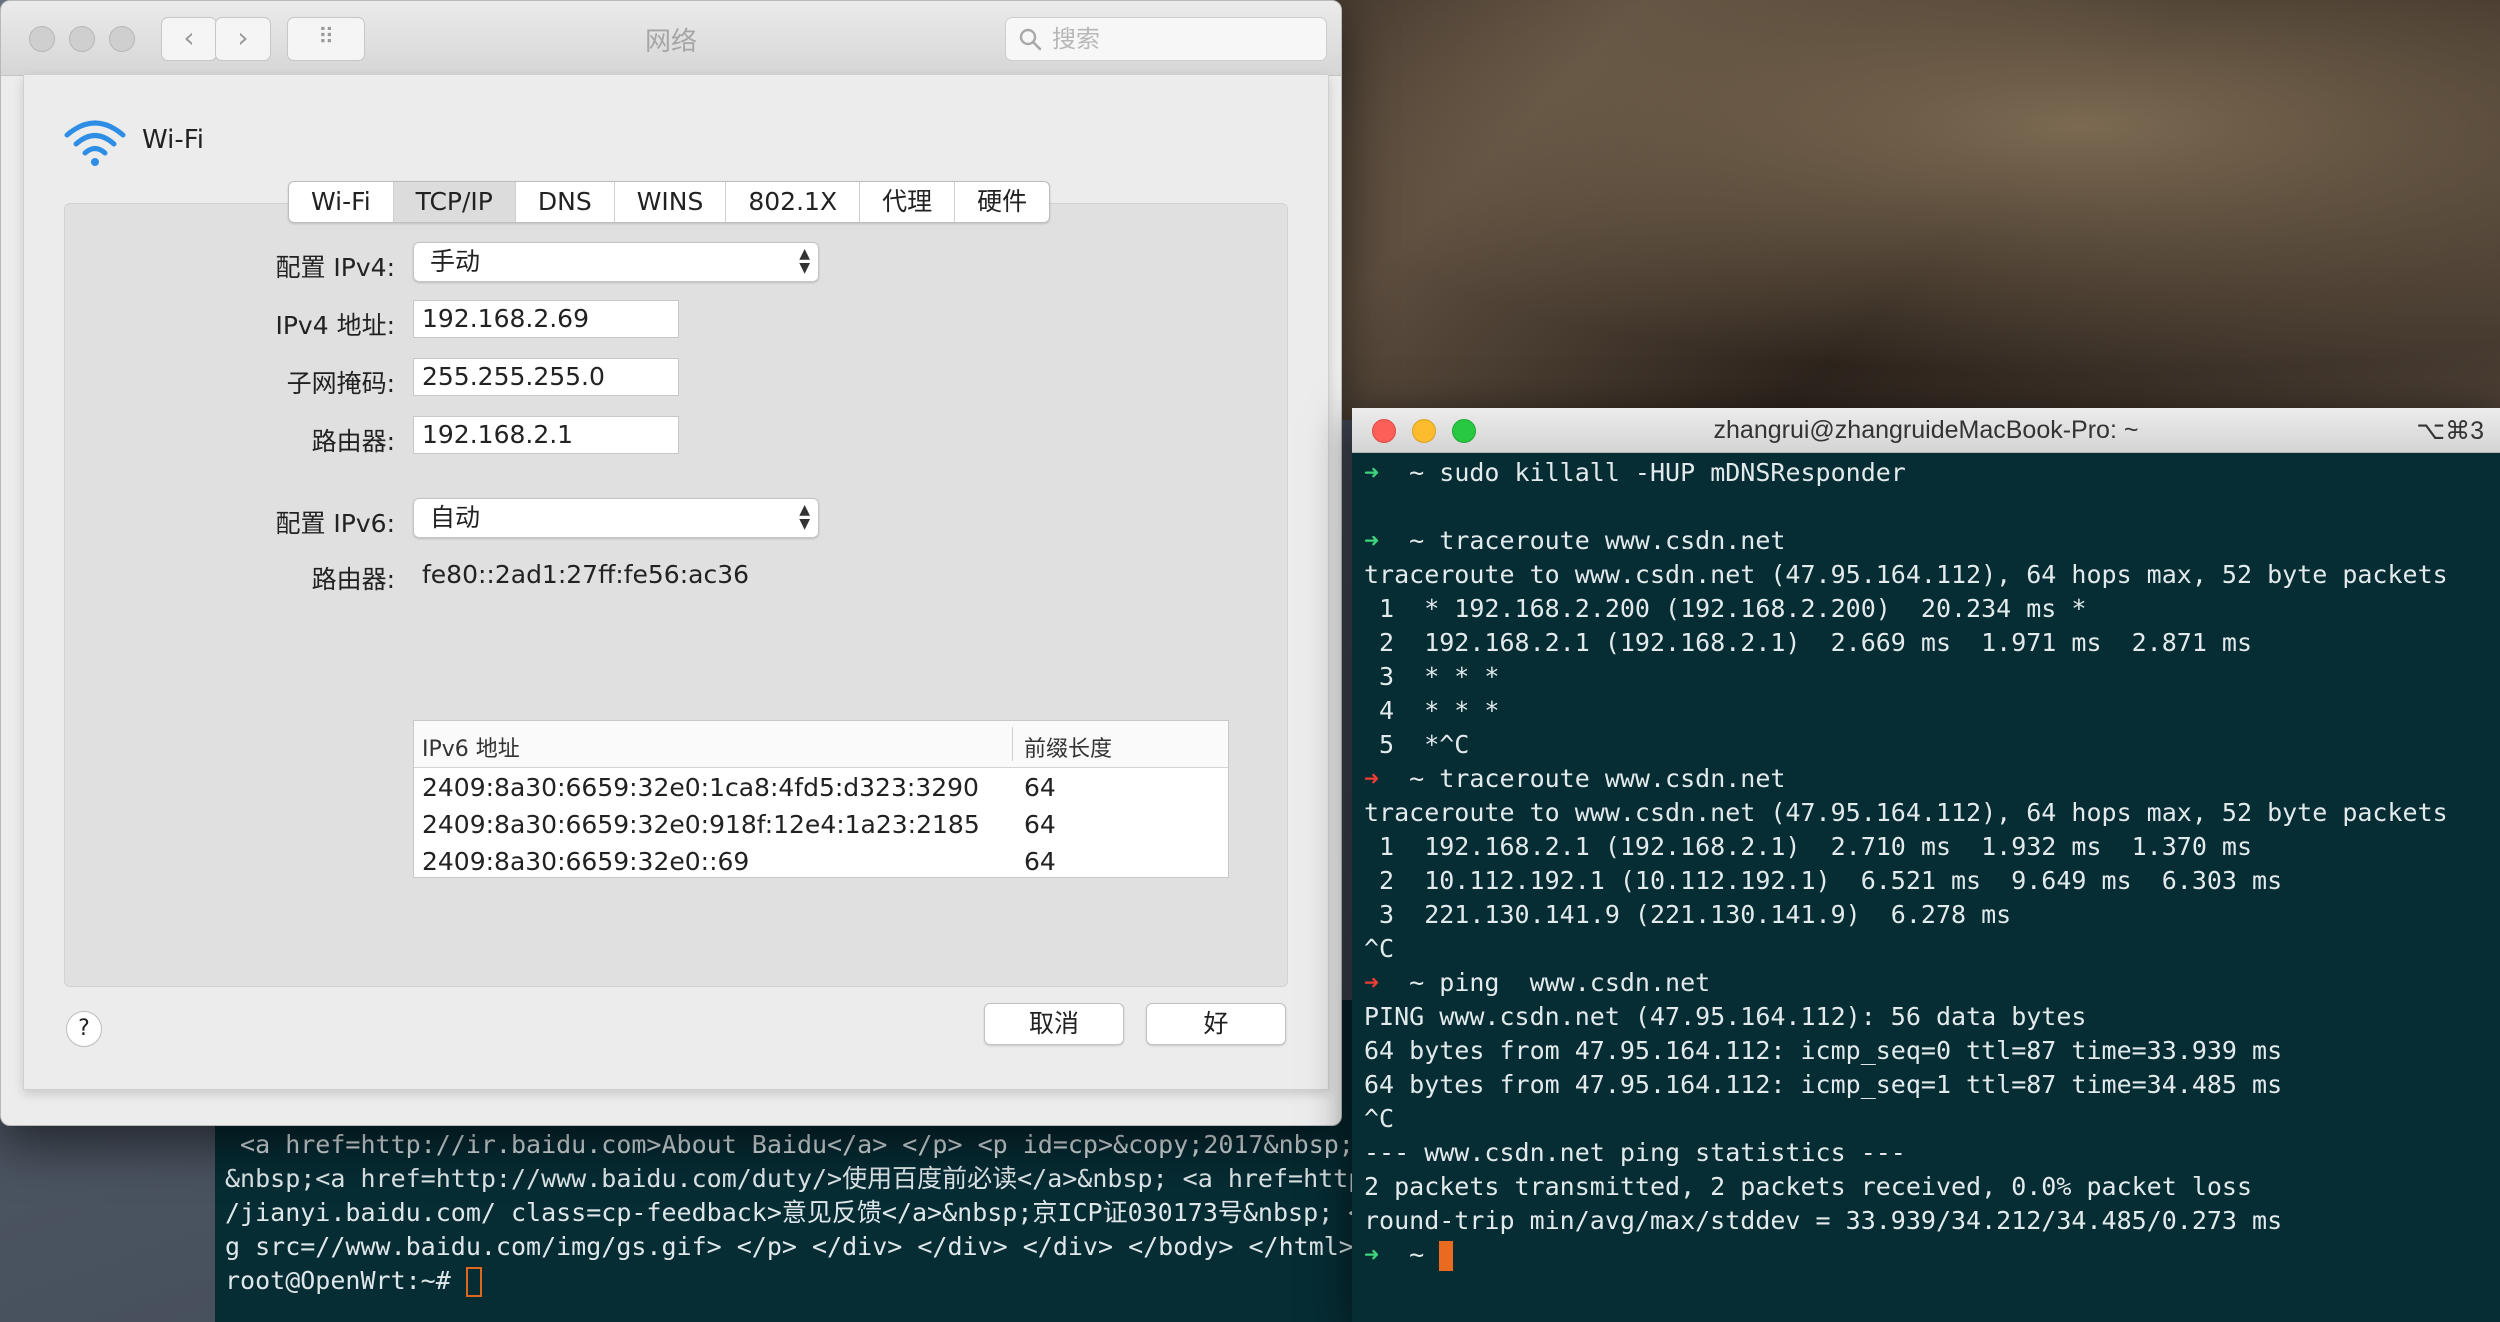 This screenshot has width=2500, height=1322. Describe the element at coordinates (335, 325) in the screenshot. I see `ipv4-address-label: IPv4 地址:` at that location.